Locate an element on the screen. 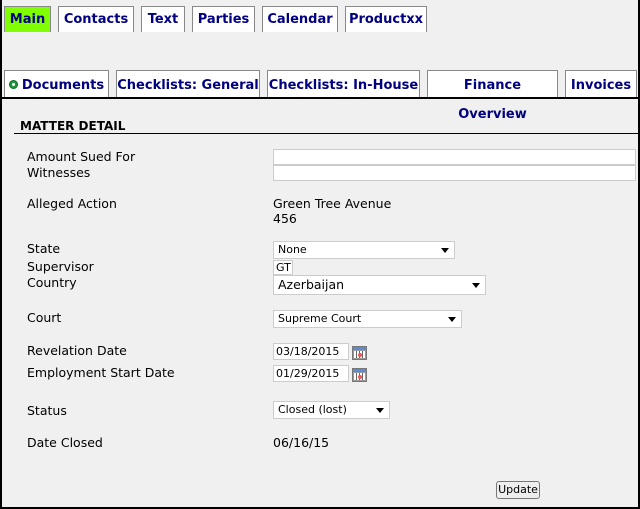  tab-calendar: Calendar is located at coordinates (300, 19).